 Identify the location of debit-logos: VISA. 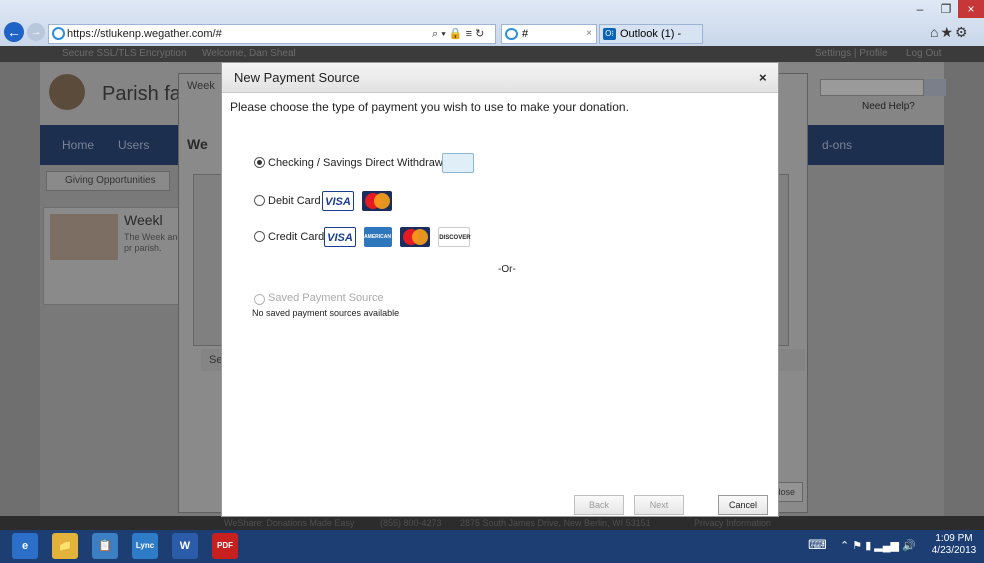
(359, 202).